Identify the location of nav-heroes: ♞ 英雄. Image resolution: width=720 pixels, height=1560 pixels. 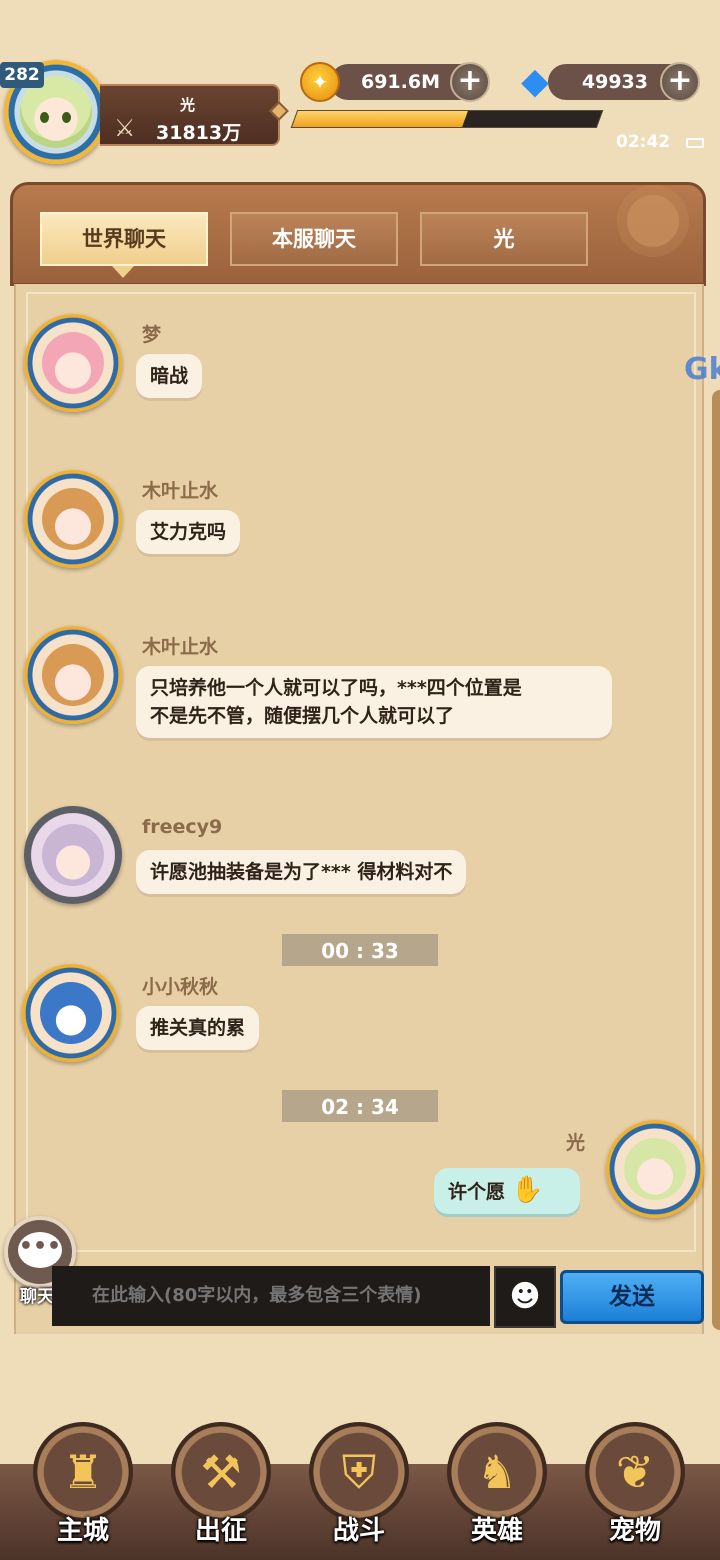
(497, 1490).